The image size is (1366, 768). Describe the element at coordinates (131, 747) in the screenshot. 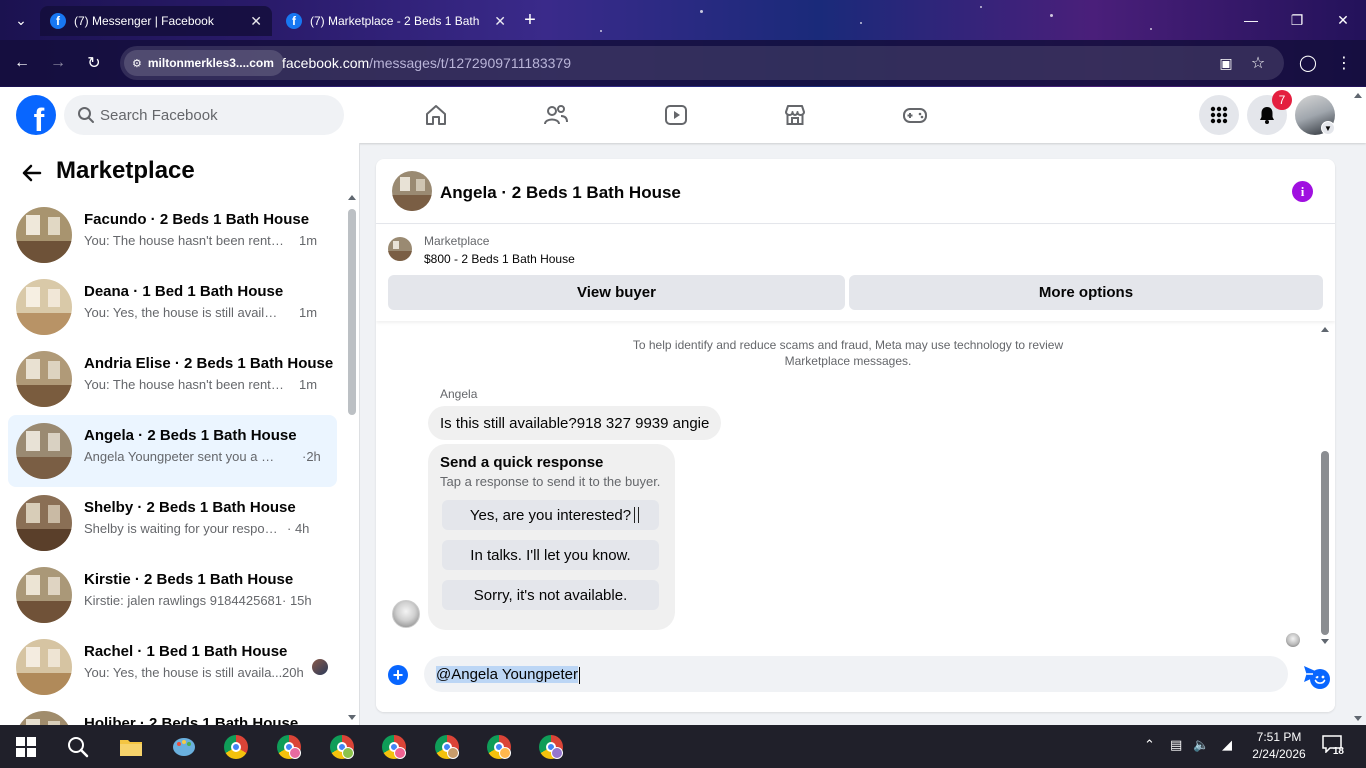

I see `file-explorer-icon` at that location.